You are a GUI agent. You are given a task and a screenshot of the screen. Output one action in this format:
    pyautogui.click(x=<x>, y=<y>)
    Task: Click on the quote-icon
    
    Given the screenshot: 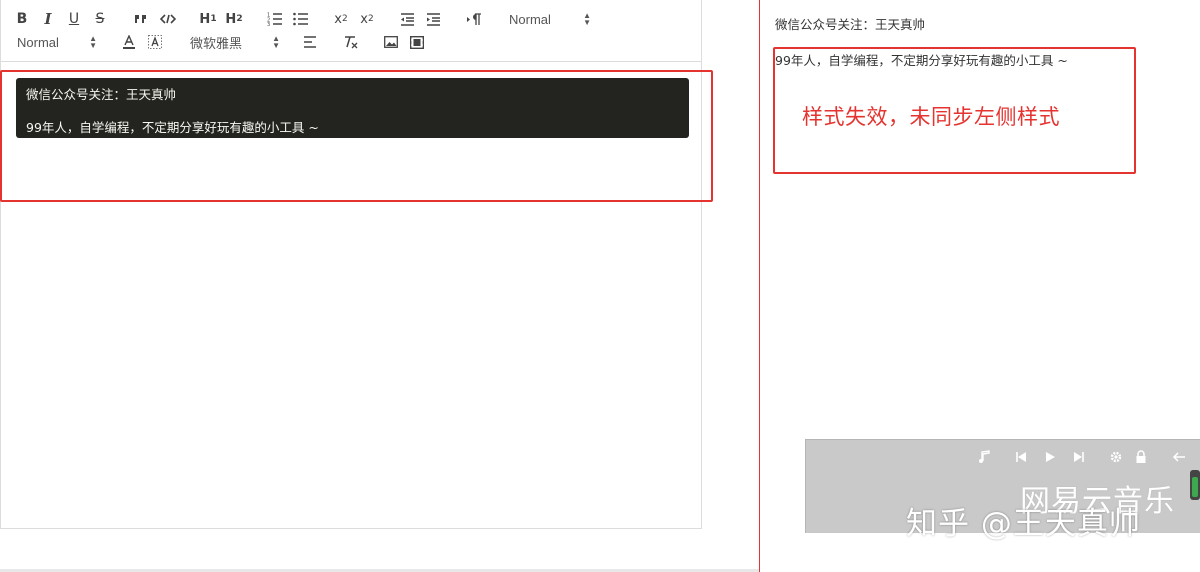 What is the action you would take?
    pyautogui.click(x=140, y=19)
    